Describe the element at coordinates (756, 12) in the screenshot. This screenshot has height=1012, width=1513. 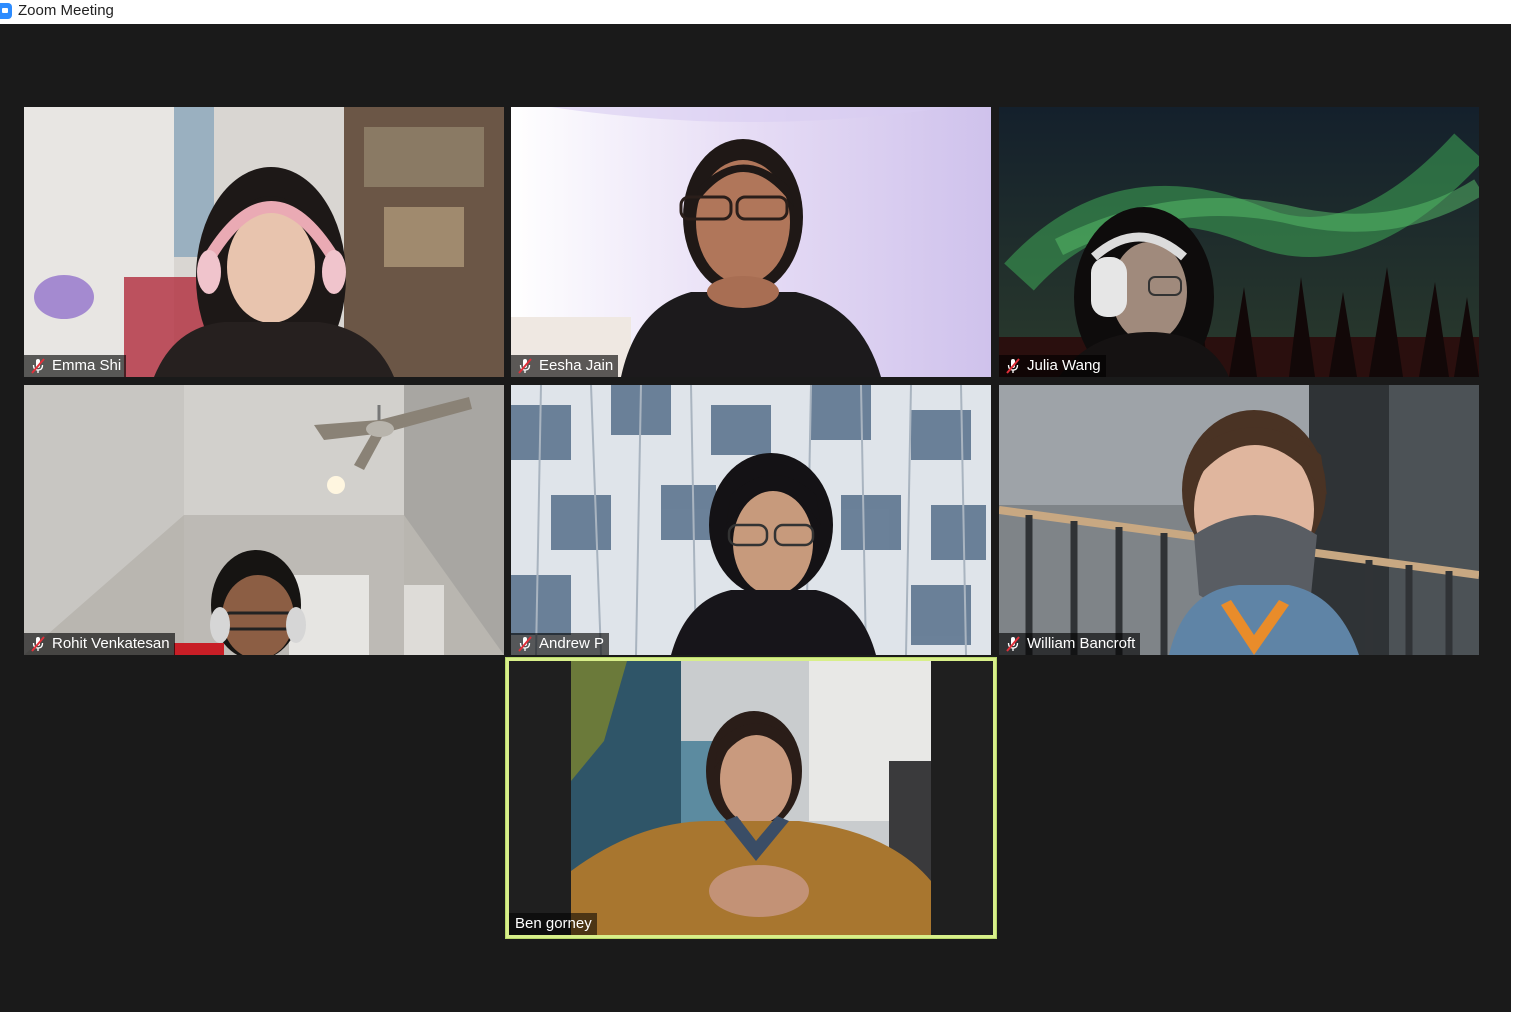
I see `window-titlebar: Zoom Meeting` at that location.